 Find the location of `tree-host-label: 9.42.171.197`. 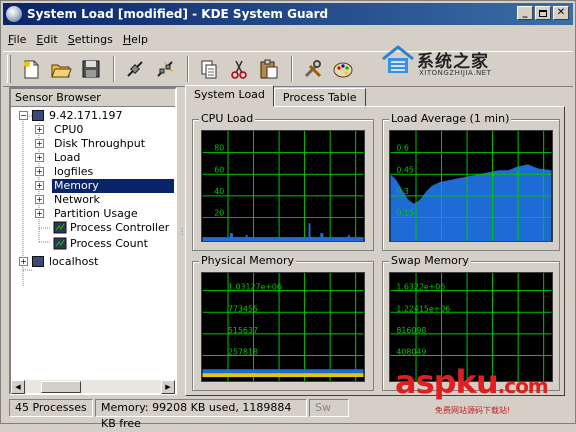

tree-host-label: 9.42.171.197 is located at coordinates (86, 115).